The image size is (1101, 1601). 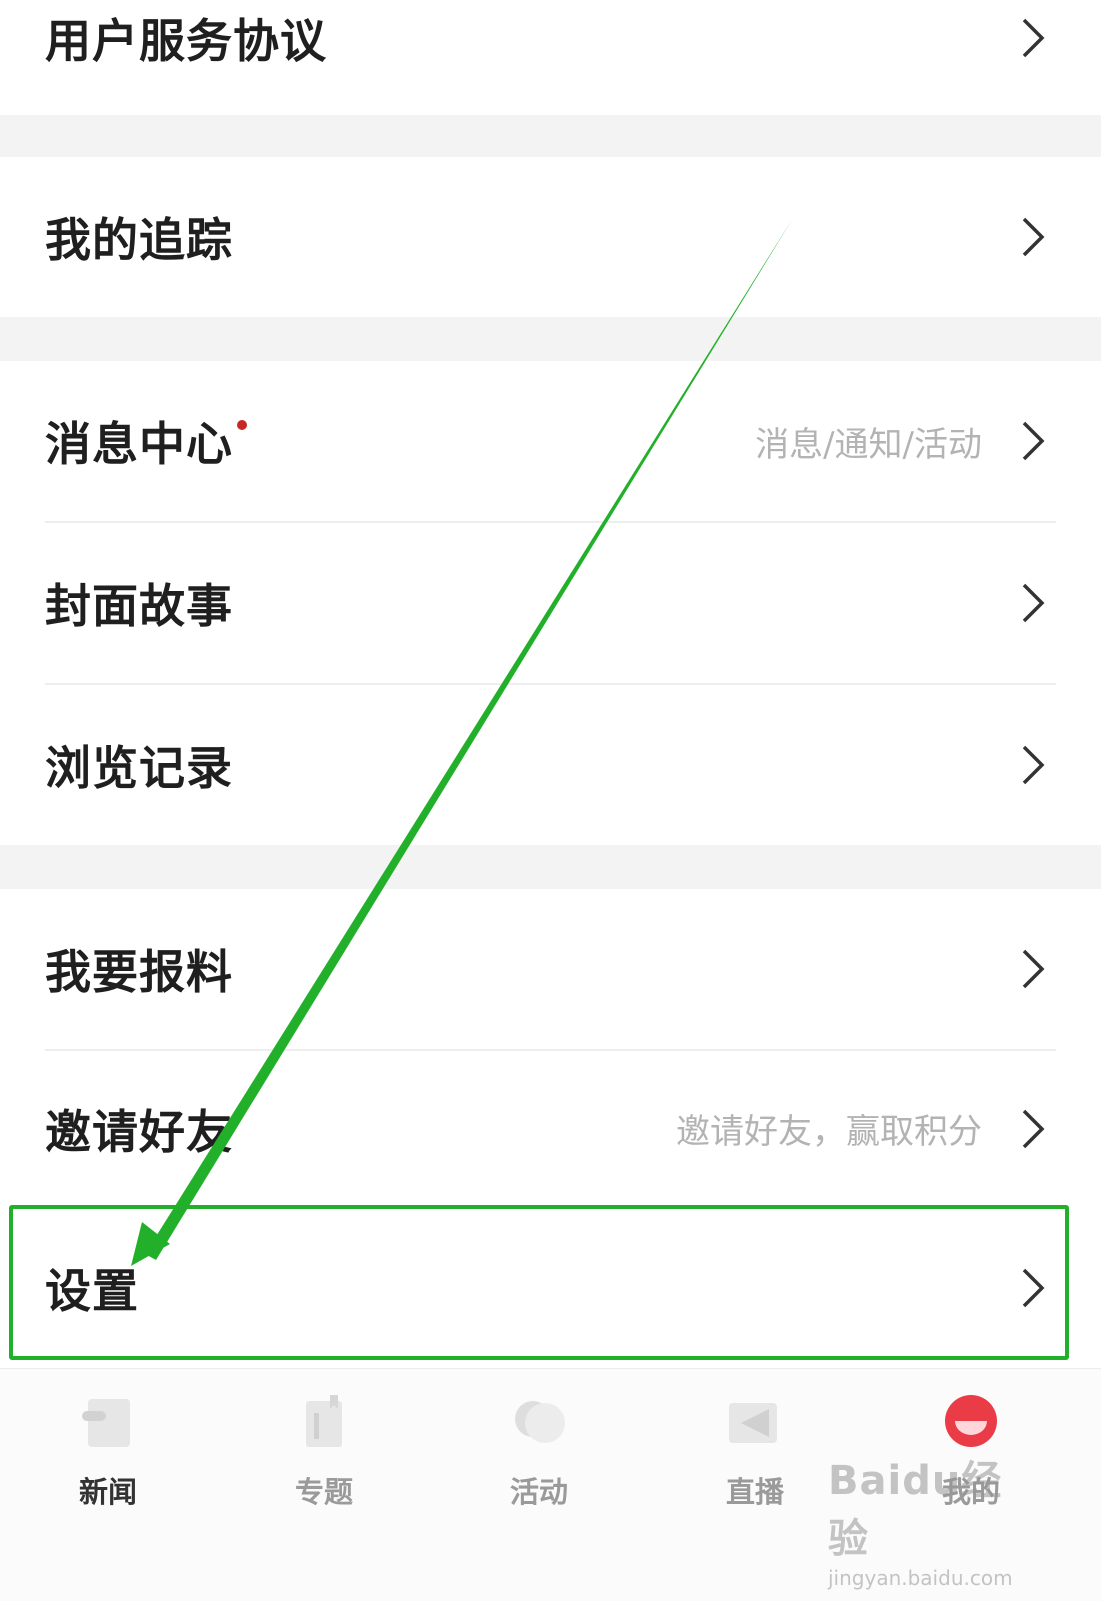 I want to click on menu-item-hint: 邀请好友，赢取积分, so click(x=829, y=1132).